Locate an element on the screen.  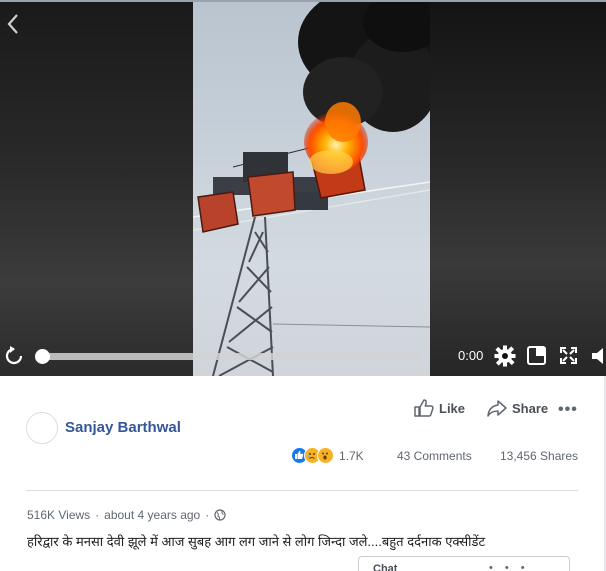
post-meta: 516K Views · about 4 years ago · is located at coordinates (126, 515).